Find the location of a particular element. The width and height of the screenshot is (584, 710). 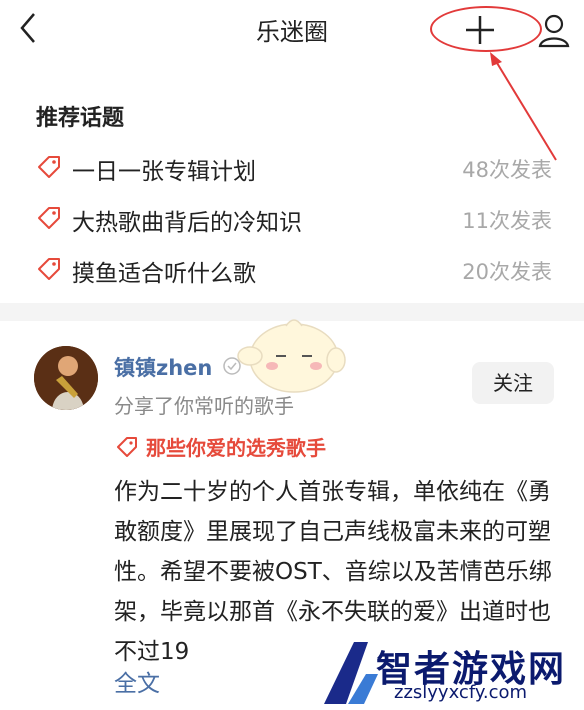

topic-label: 大热歌曲背后的冷知识 is located at coordinates (187, 223).